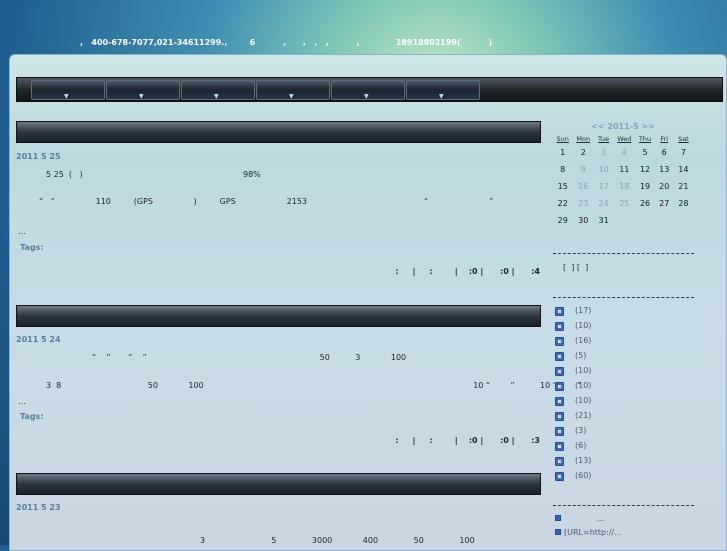 The width and height of the screenshot is (727, 551). What do you see at coordinates (32, 247) in the screenshot?
I see `tags-label: Tags:` at bounding box center [32, 247].